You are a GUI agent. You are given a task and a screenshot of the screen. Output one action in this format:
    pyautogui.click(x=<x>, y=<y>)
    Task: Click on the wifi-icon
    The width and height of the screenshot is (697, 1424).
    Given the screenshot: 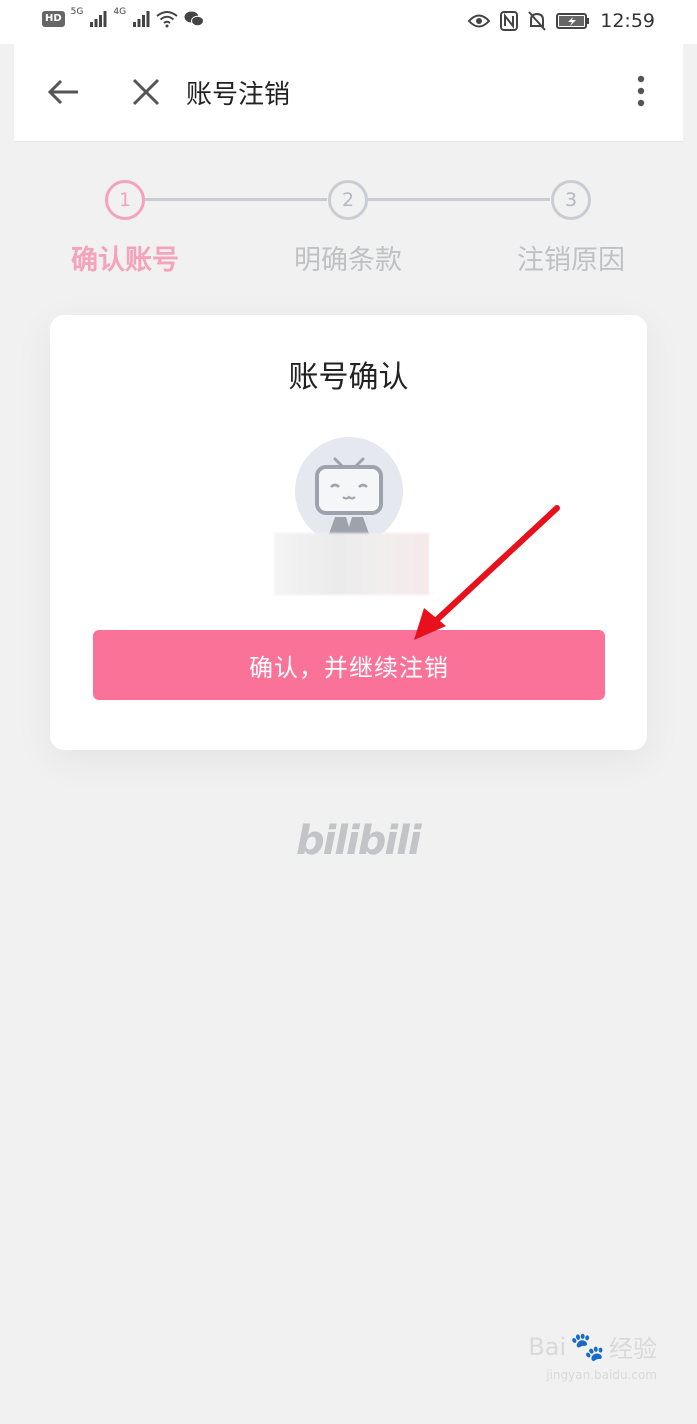 What is the action you would take?
    pyautogui.click(x=167, y=19)
    